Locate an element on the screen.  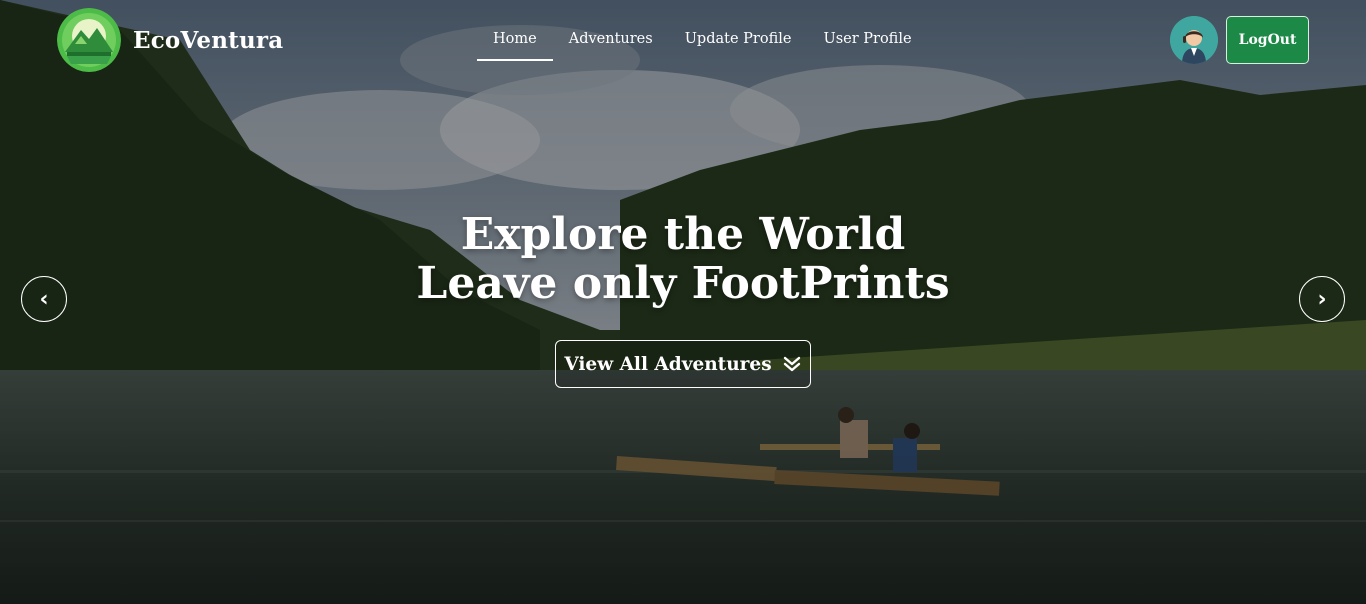
carousel-prev-button: ‹ is located at coordinates (44, 299).